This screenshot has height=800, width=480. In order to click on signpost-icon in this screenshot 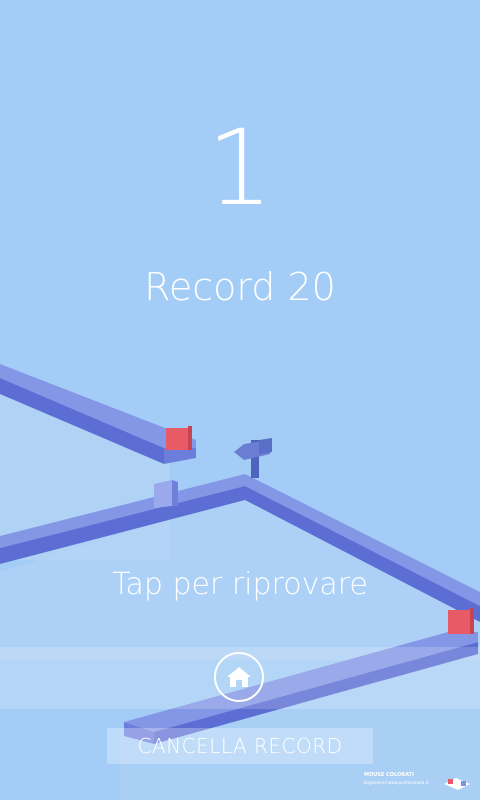, I will do `click(253, 458)`.